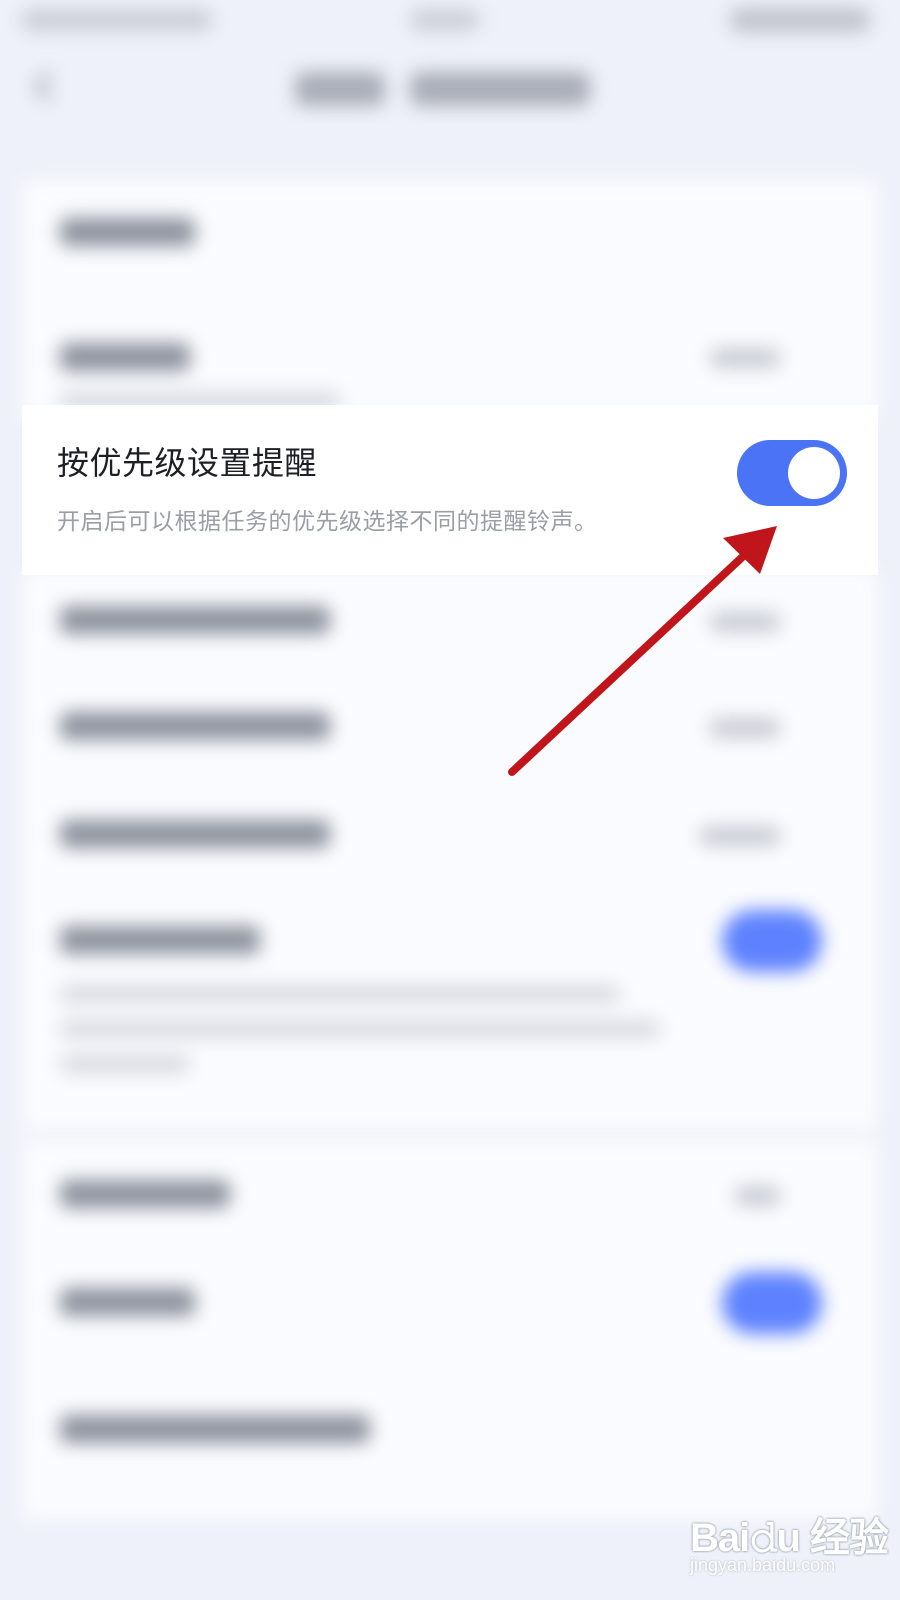  What do you see at coordinates (642, 651) in the screenshot?
I see `annotation-arrow` at bounding box center [642, 651].